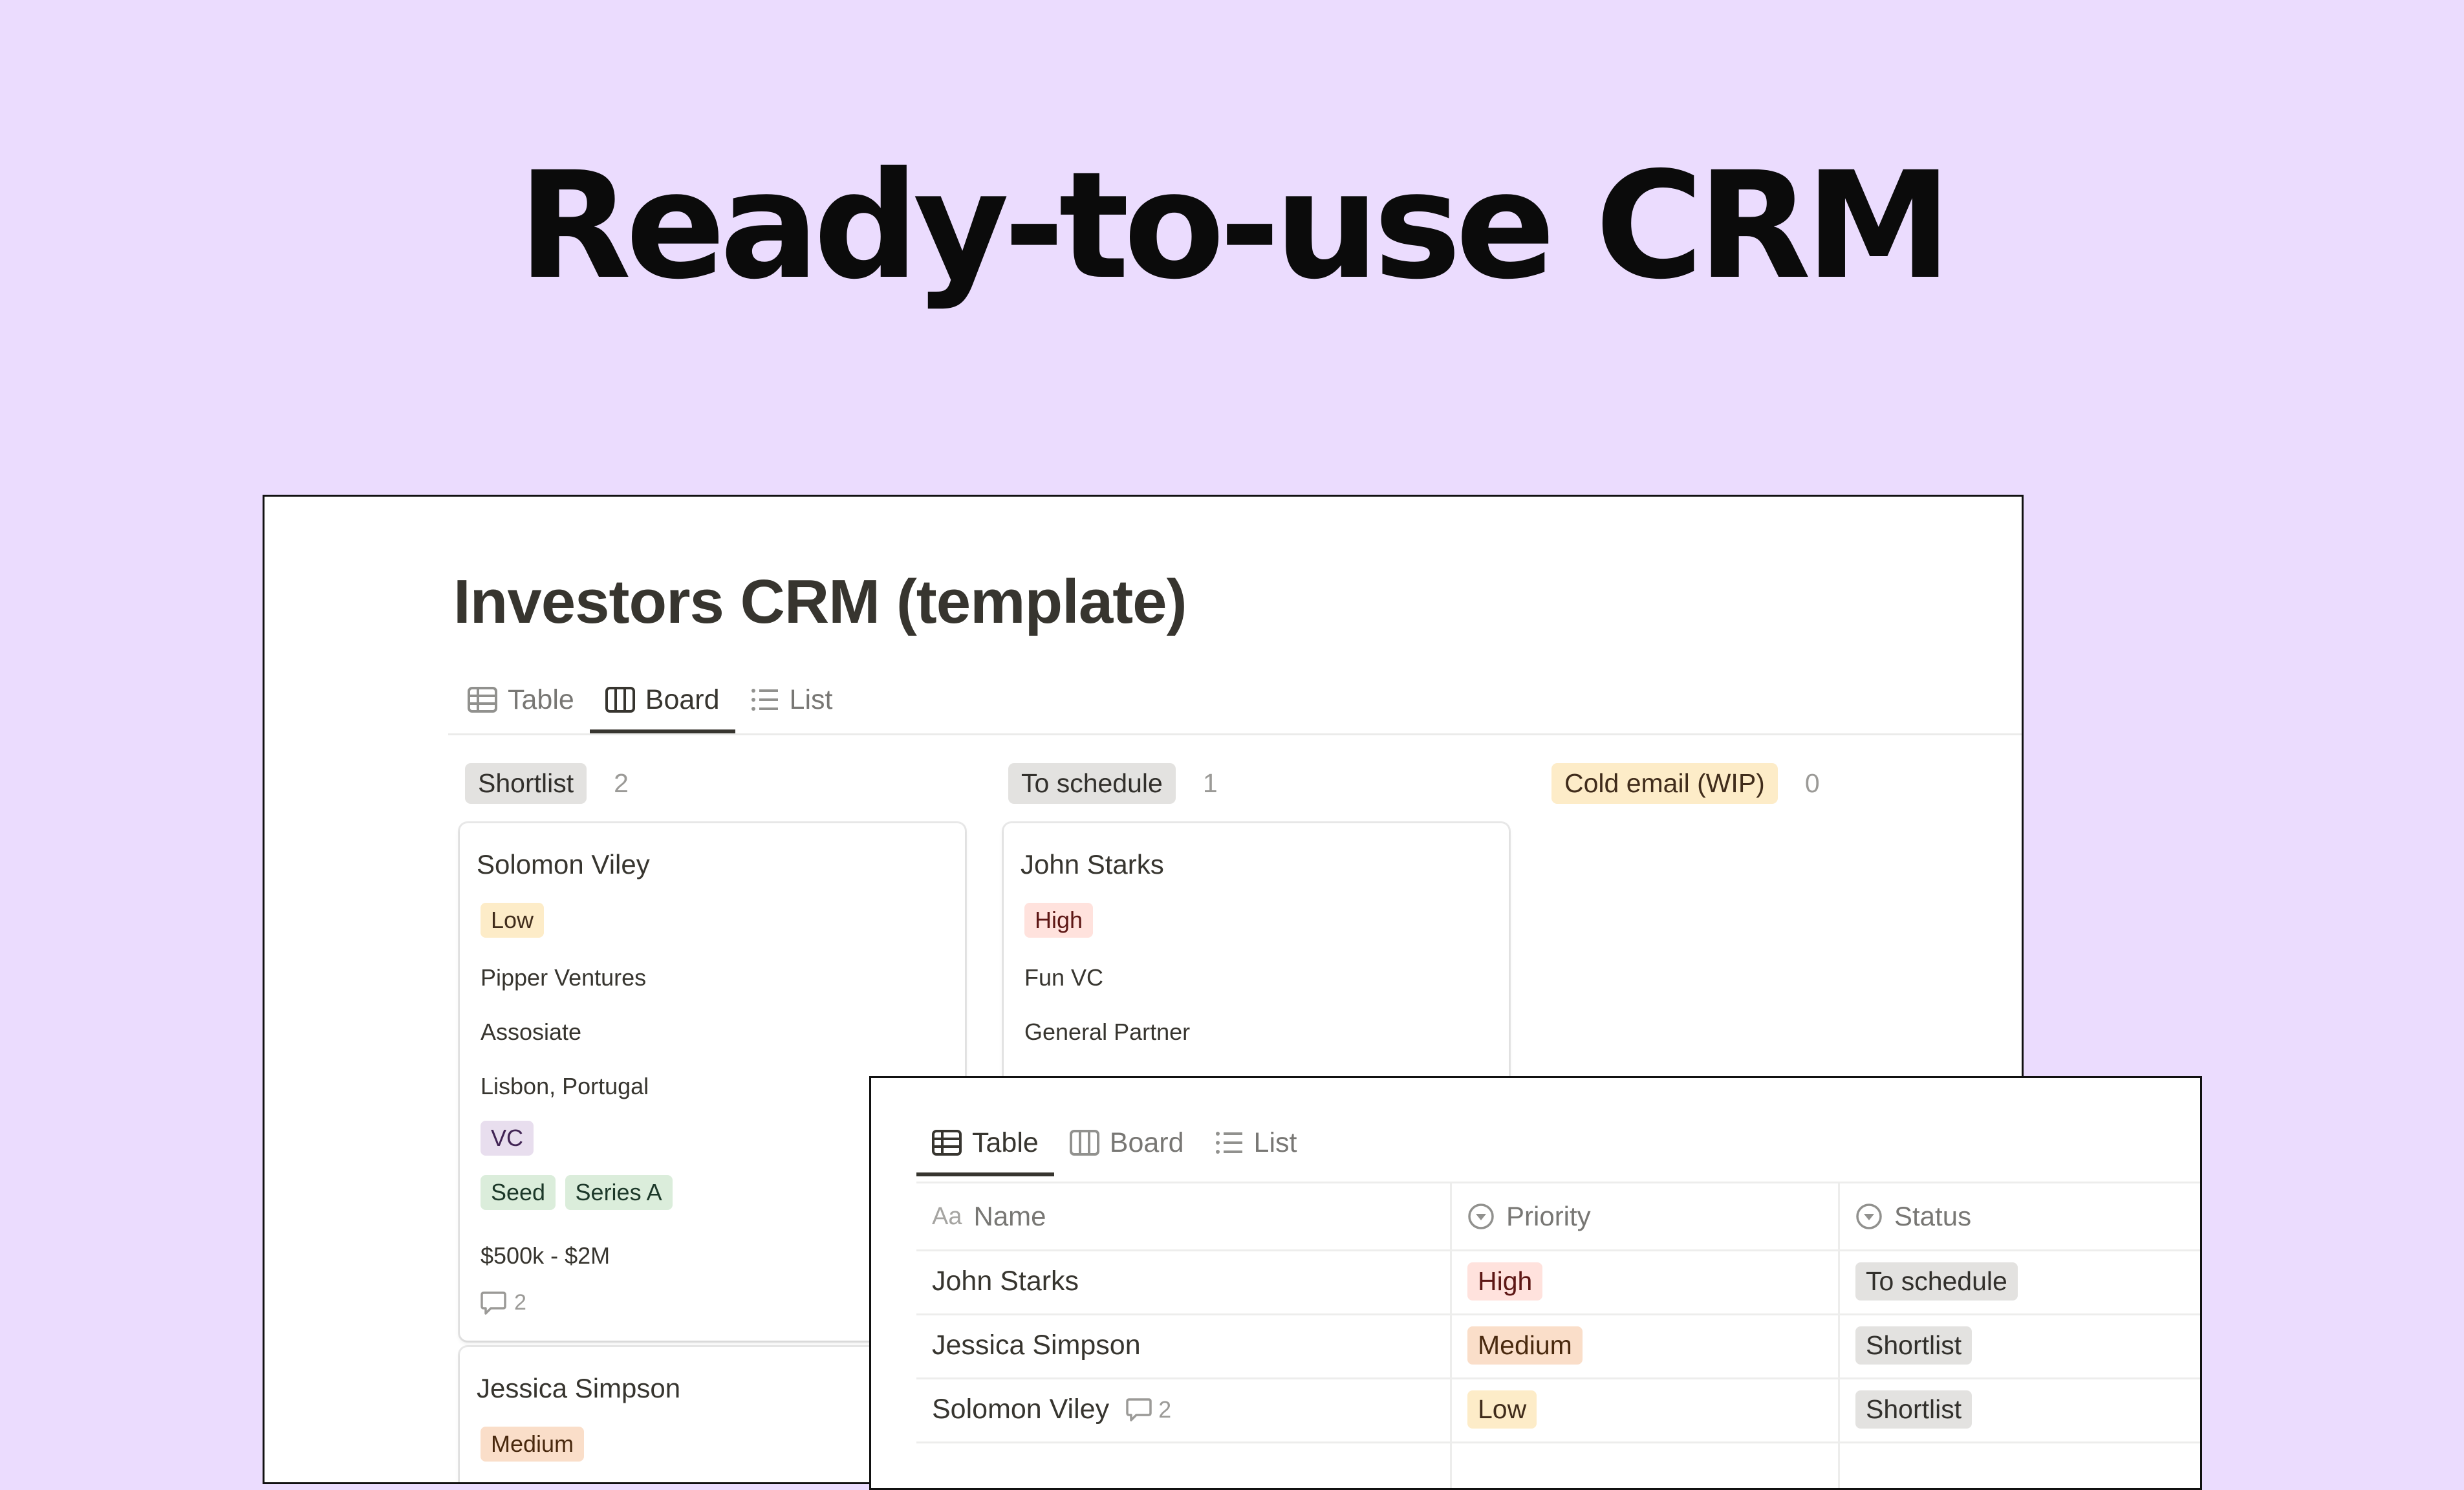  I want to click on card-comments: 2, so click(503, 1302).